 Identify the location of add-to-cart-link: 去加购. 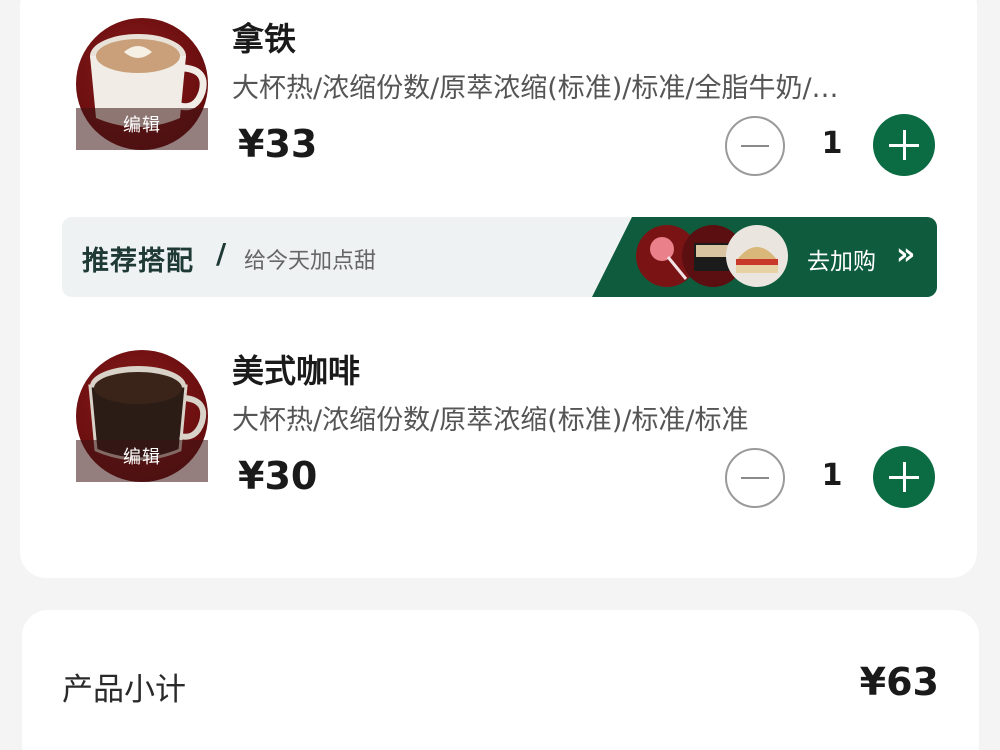
(841, 259).